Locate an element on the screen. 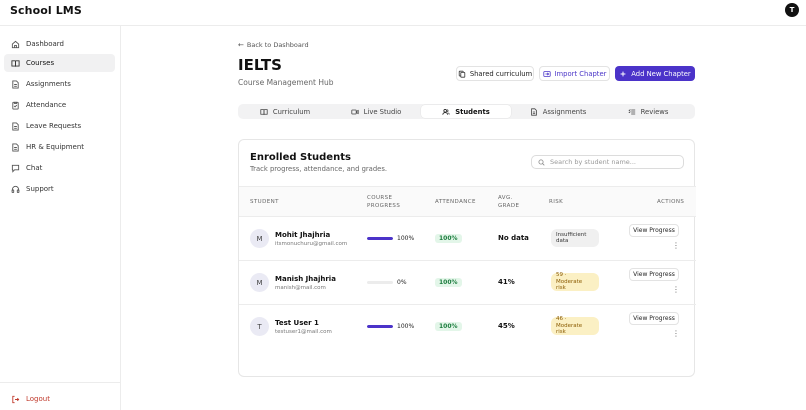  col-grade-2: GRADE is located at coordinates (509, 206).